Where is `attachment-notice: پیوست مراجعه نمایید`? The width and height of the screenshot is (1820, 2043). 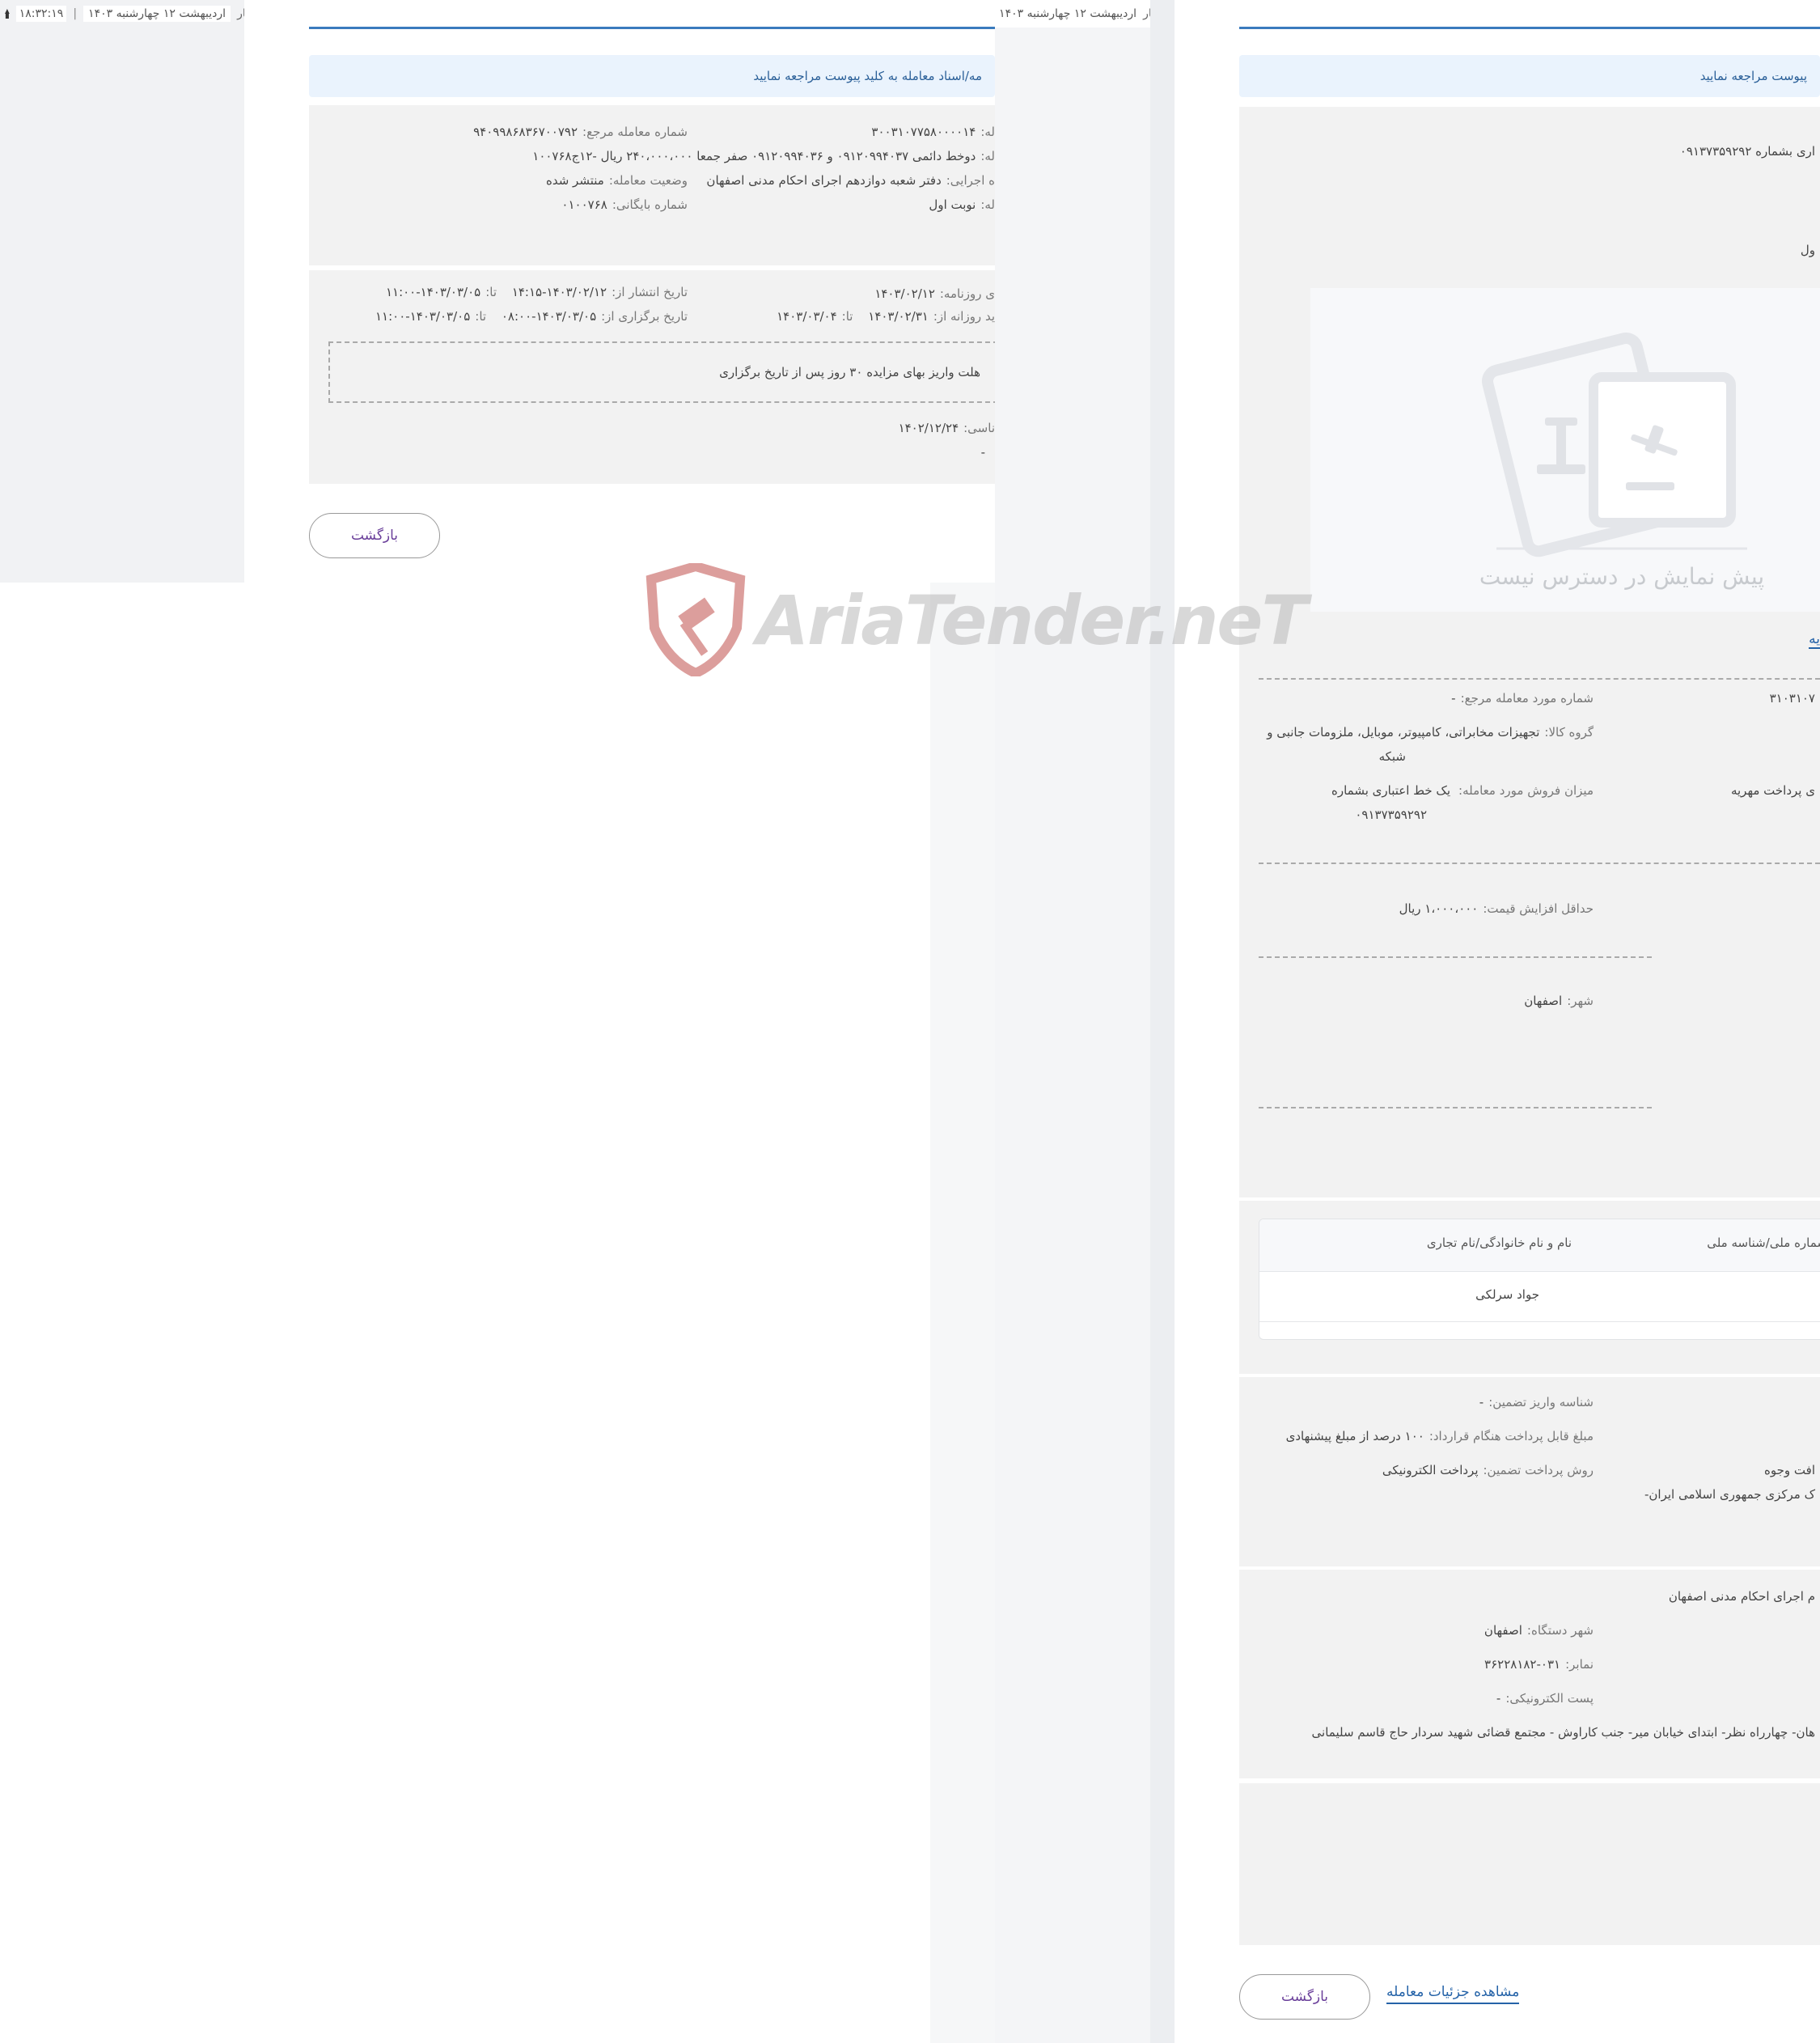 attachment-notice: پیوست مراجعه نمایید is located at coordinates (1529, 76).